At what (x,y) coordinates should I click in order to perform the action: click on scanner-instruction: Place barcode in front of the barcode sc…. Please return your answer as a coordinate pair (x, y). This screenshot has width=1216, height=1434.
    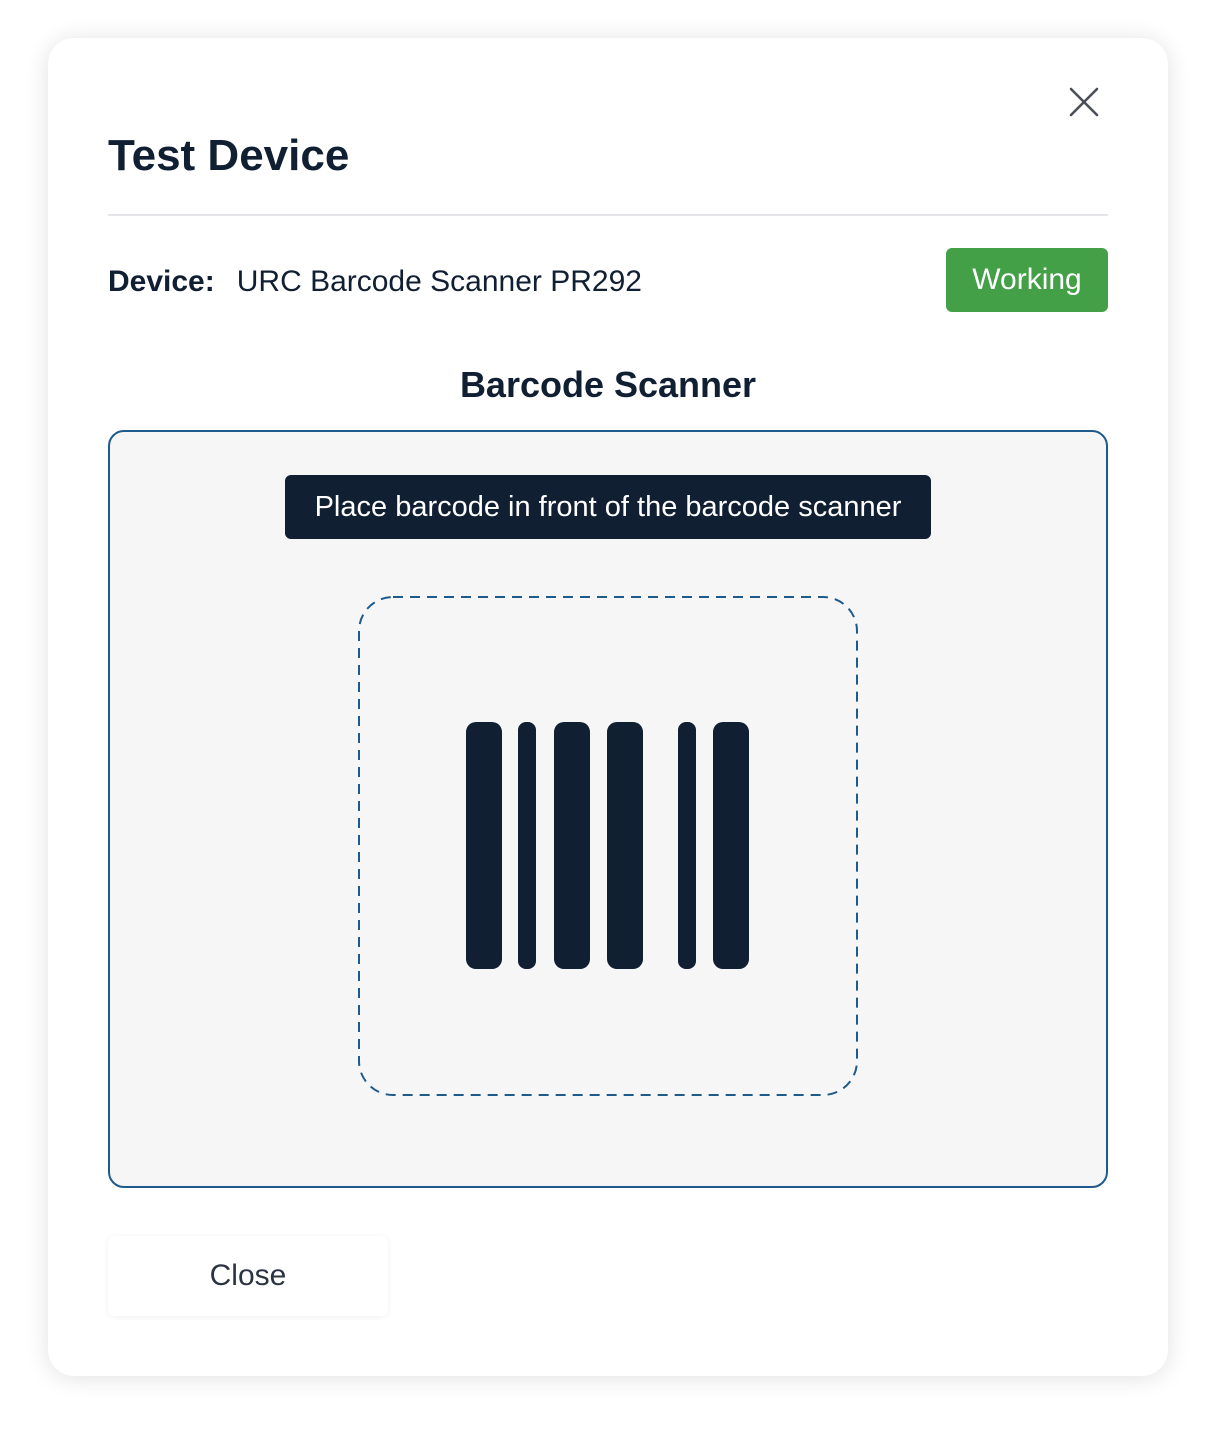
    Looking at the image, I should click on (608, 507).